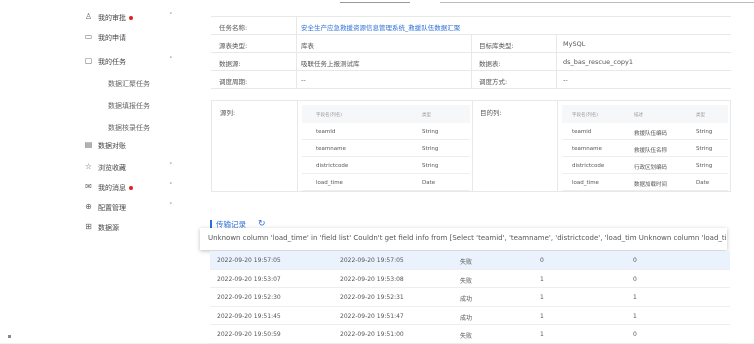 The image size is (754, 344). Describe the element at coordinates (108, 228) in the screenshot. I see `sidebar-item-label: 数据源` at that location.